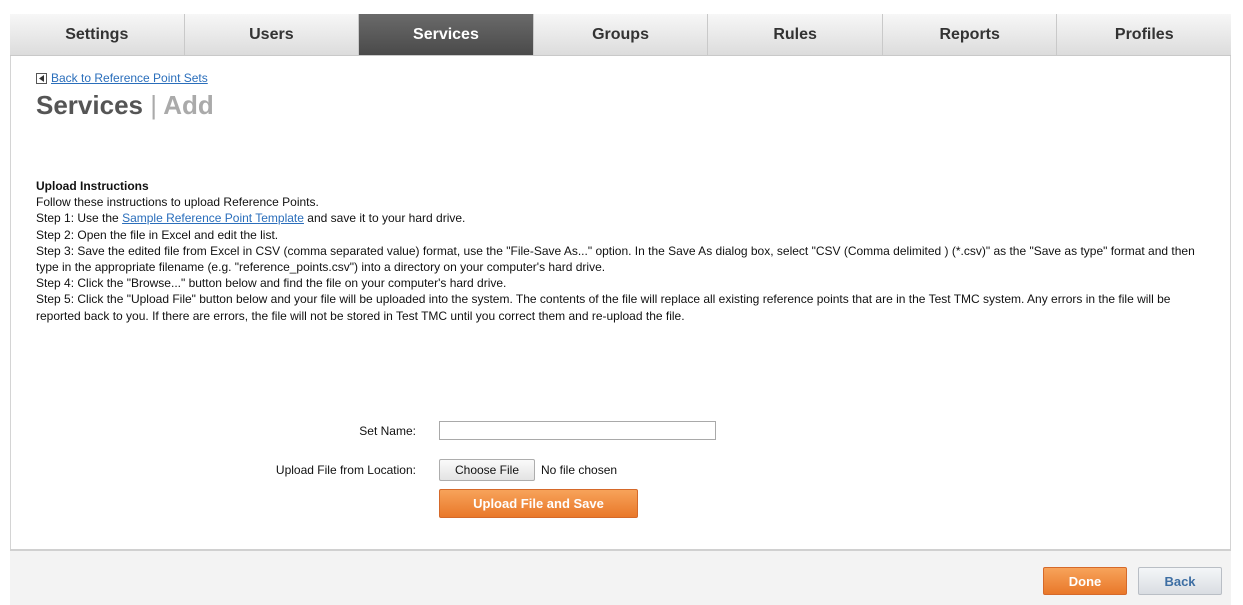 This screenshot has width=1243, height=605. What do you see at coordinates (577, 430) in the screenshot?
I see `set-name-input` at bounding box center [577, 430].